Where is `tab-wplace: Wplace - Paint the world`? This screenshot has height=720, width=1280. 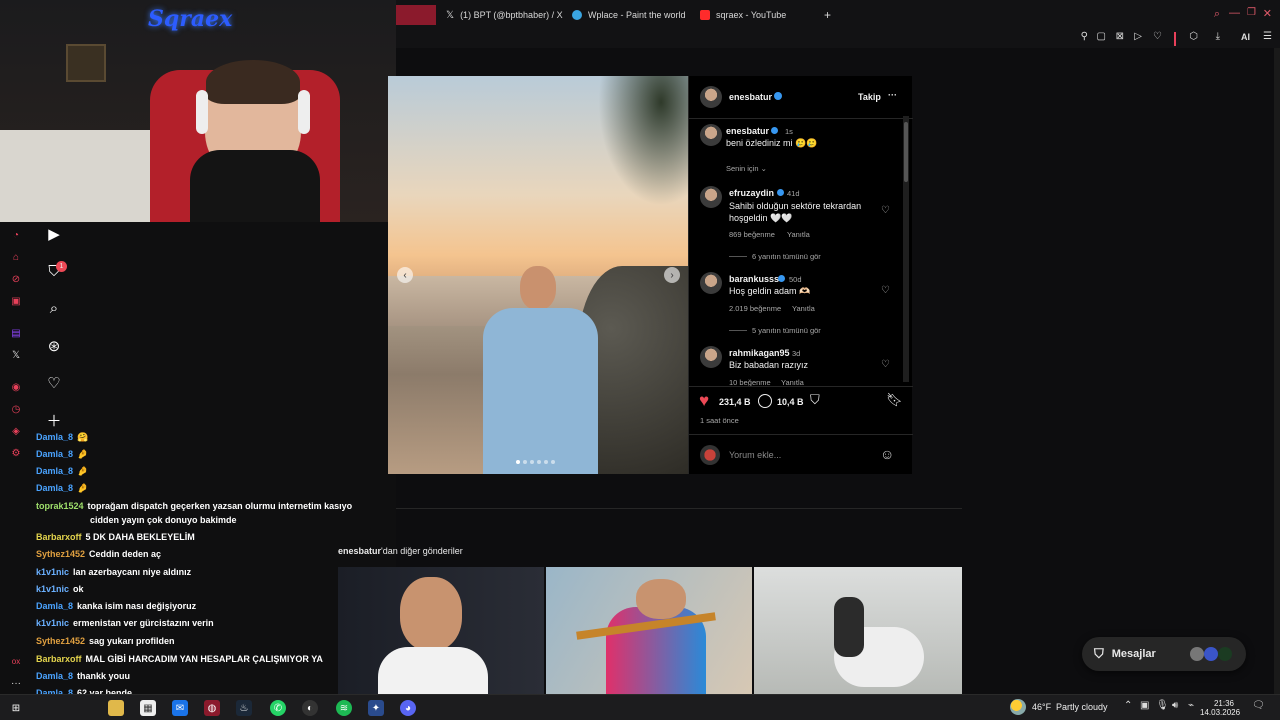
tab-wplace: Wplace - Paint the world is located at coordinates (629, 15).